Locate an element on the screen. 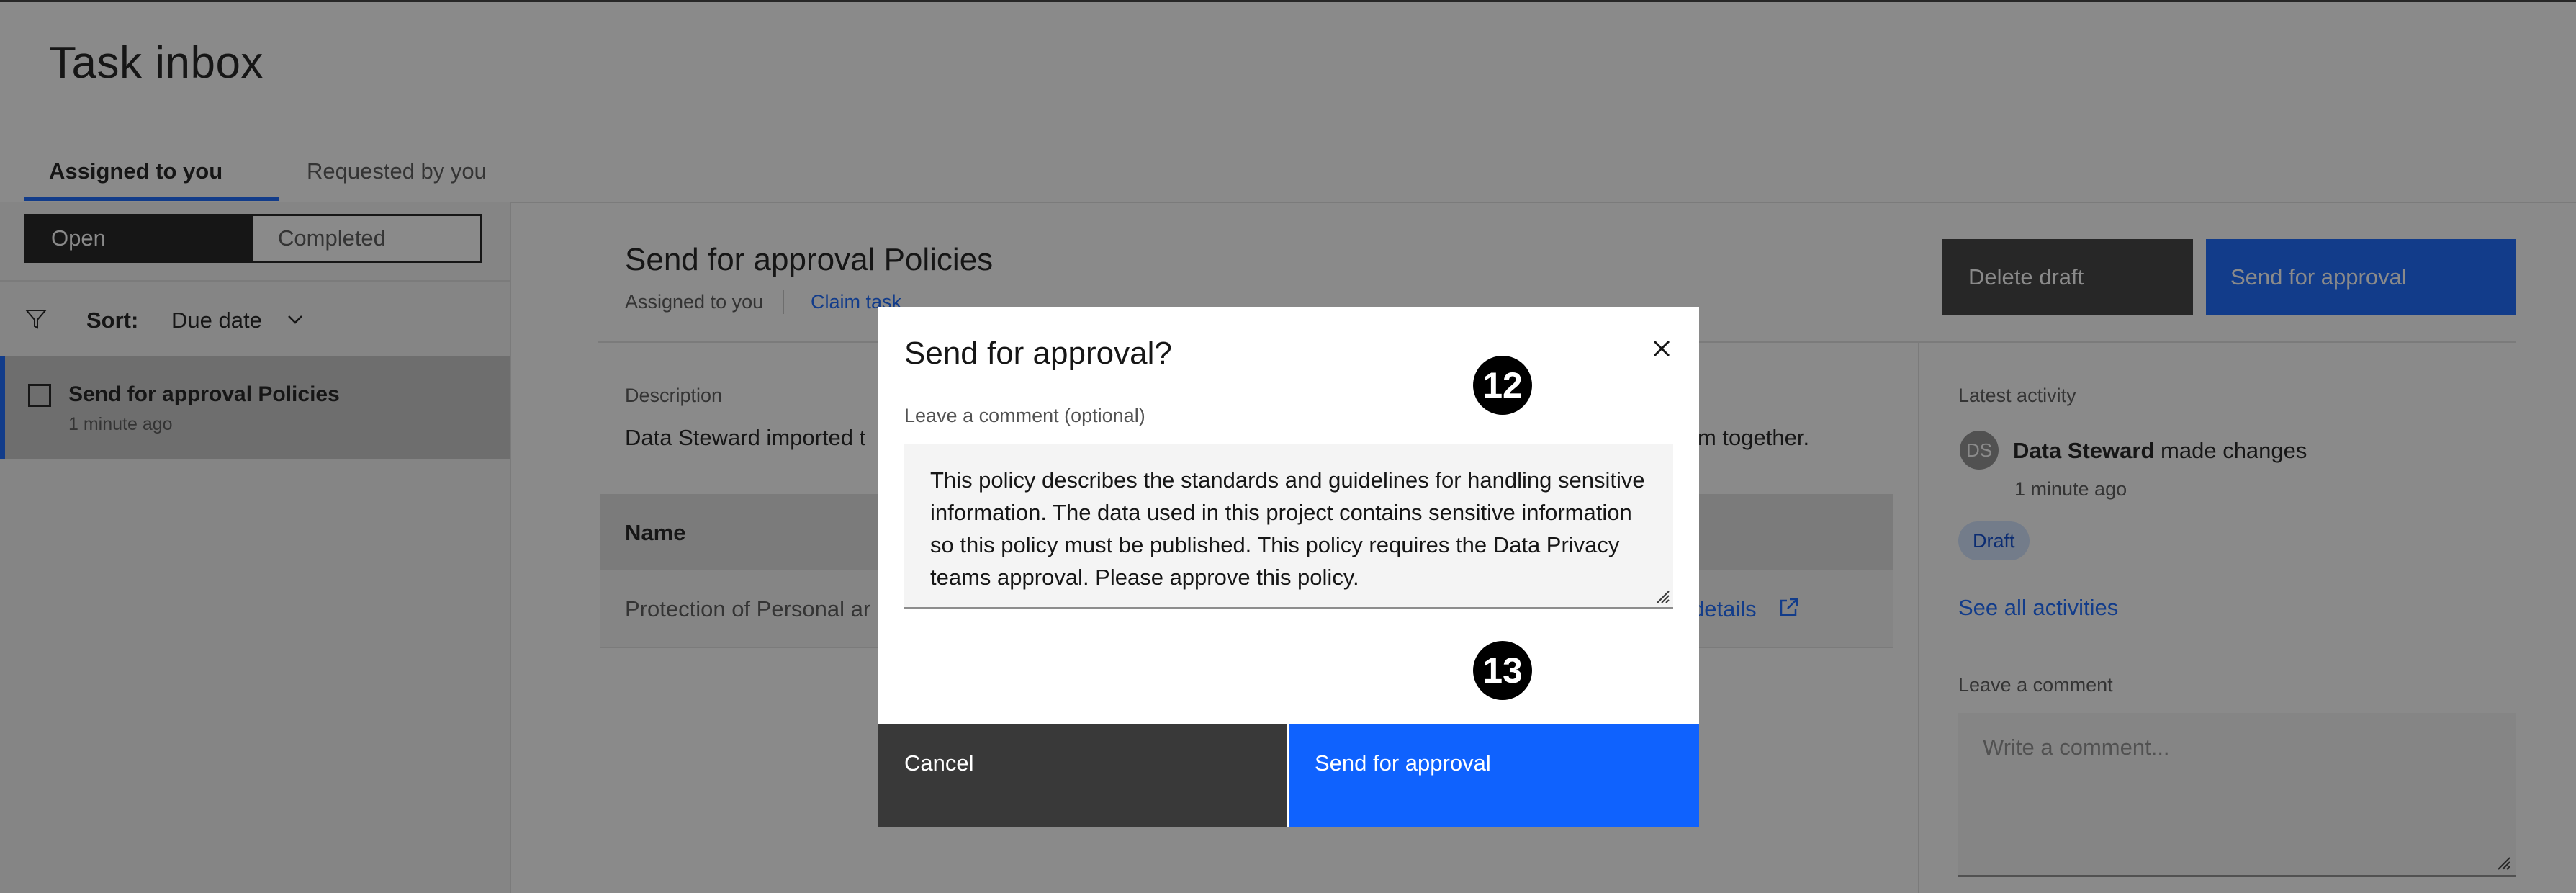 The image size is (2576, 893). callout-badge-13: 13 is located at coordinates (1502, 670).